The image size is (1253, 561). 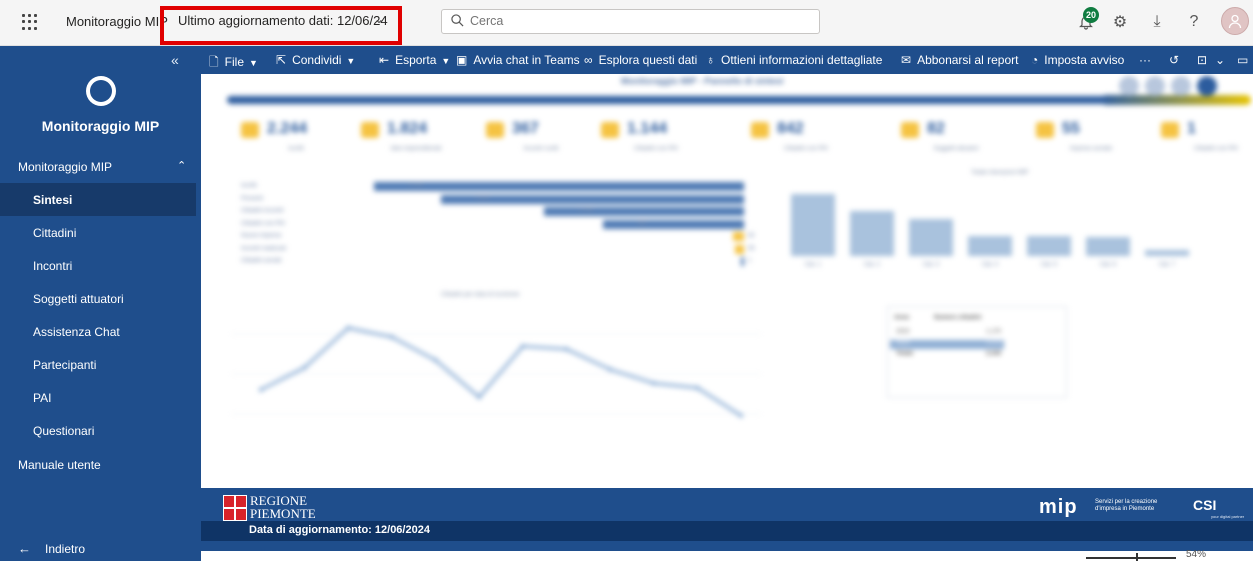 What do you see at coordinates (414, 60) in the screenshot?
I see `export-menu: ⇤ Esporta ▼` at bounding box center [414, 60].